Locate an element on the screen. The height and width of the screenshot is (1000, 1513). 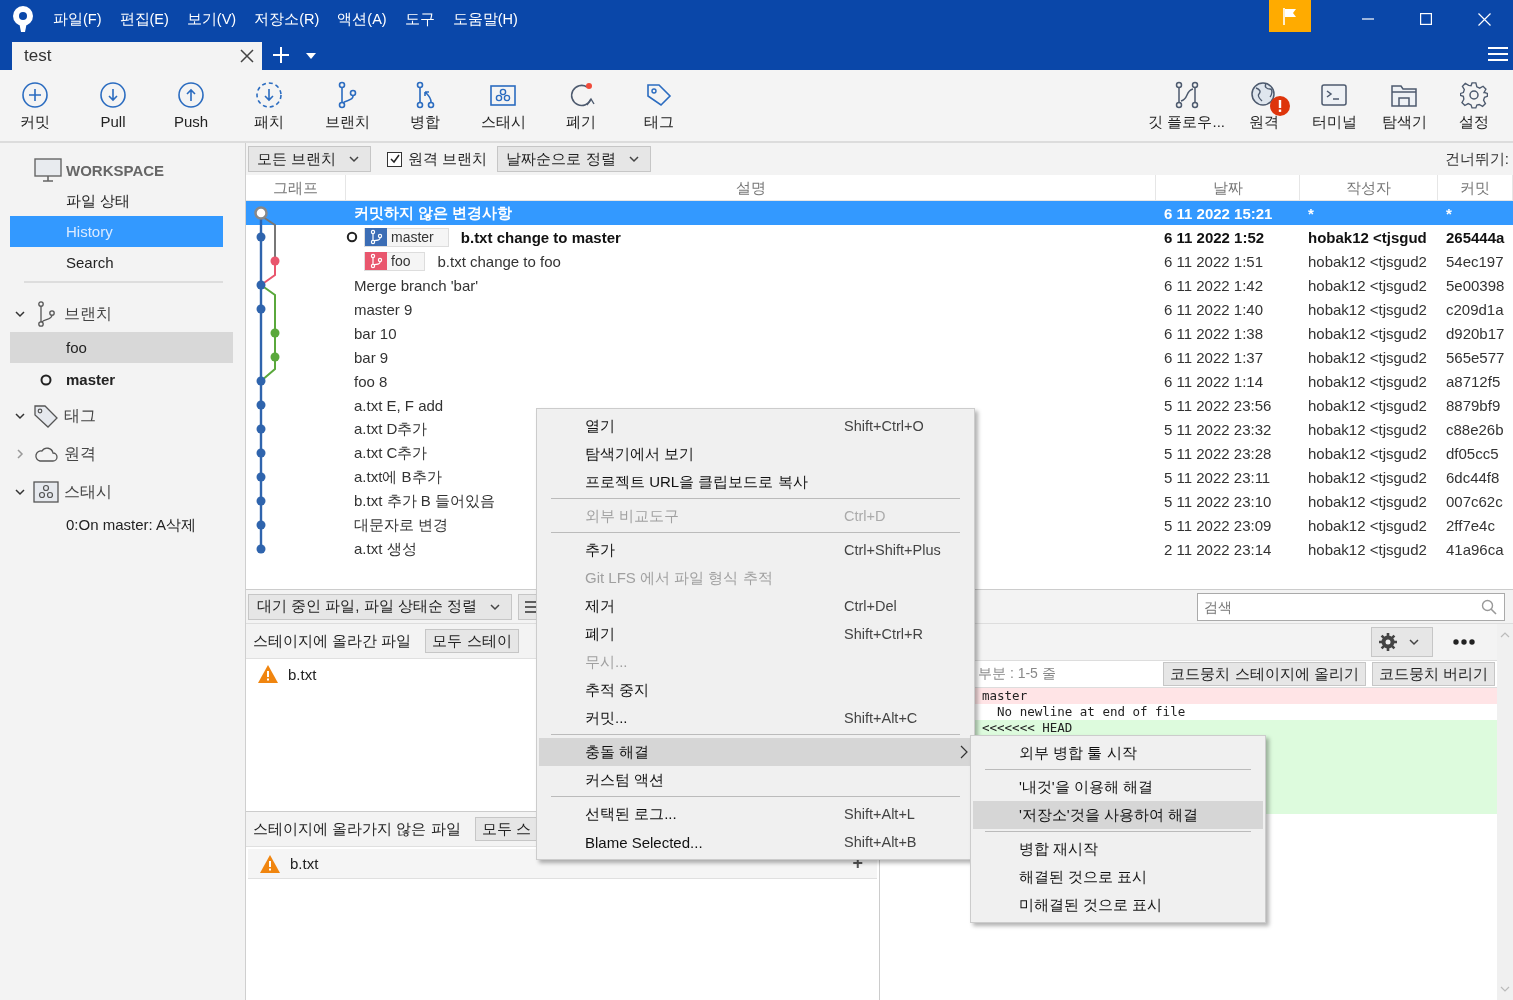
commit-date: 6 11 2022 1:38 is located at coordinates (1213, 333).